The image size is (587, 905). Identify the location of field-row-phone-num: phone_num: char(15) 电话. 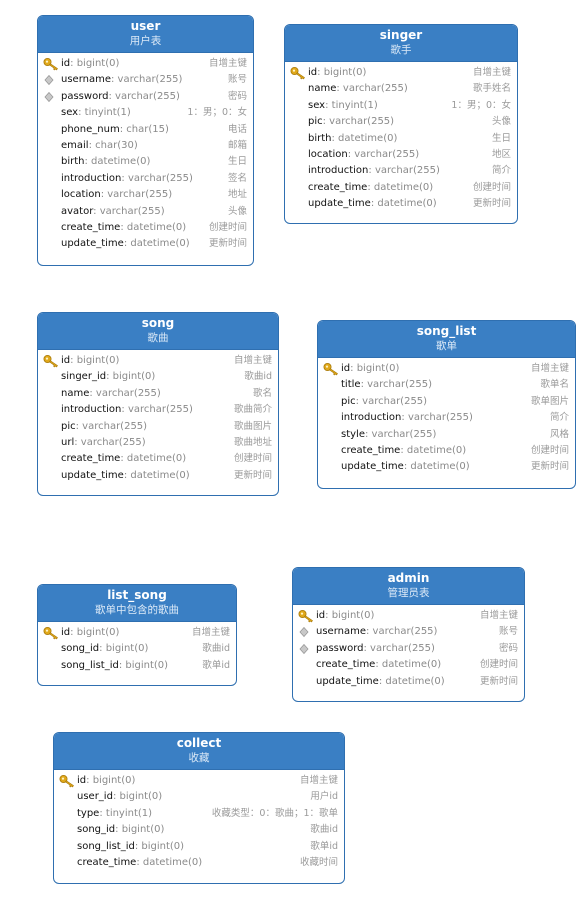
(145, 130).